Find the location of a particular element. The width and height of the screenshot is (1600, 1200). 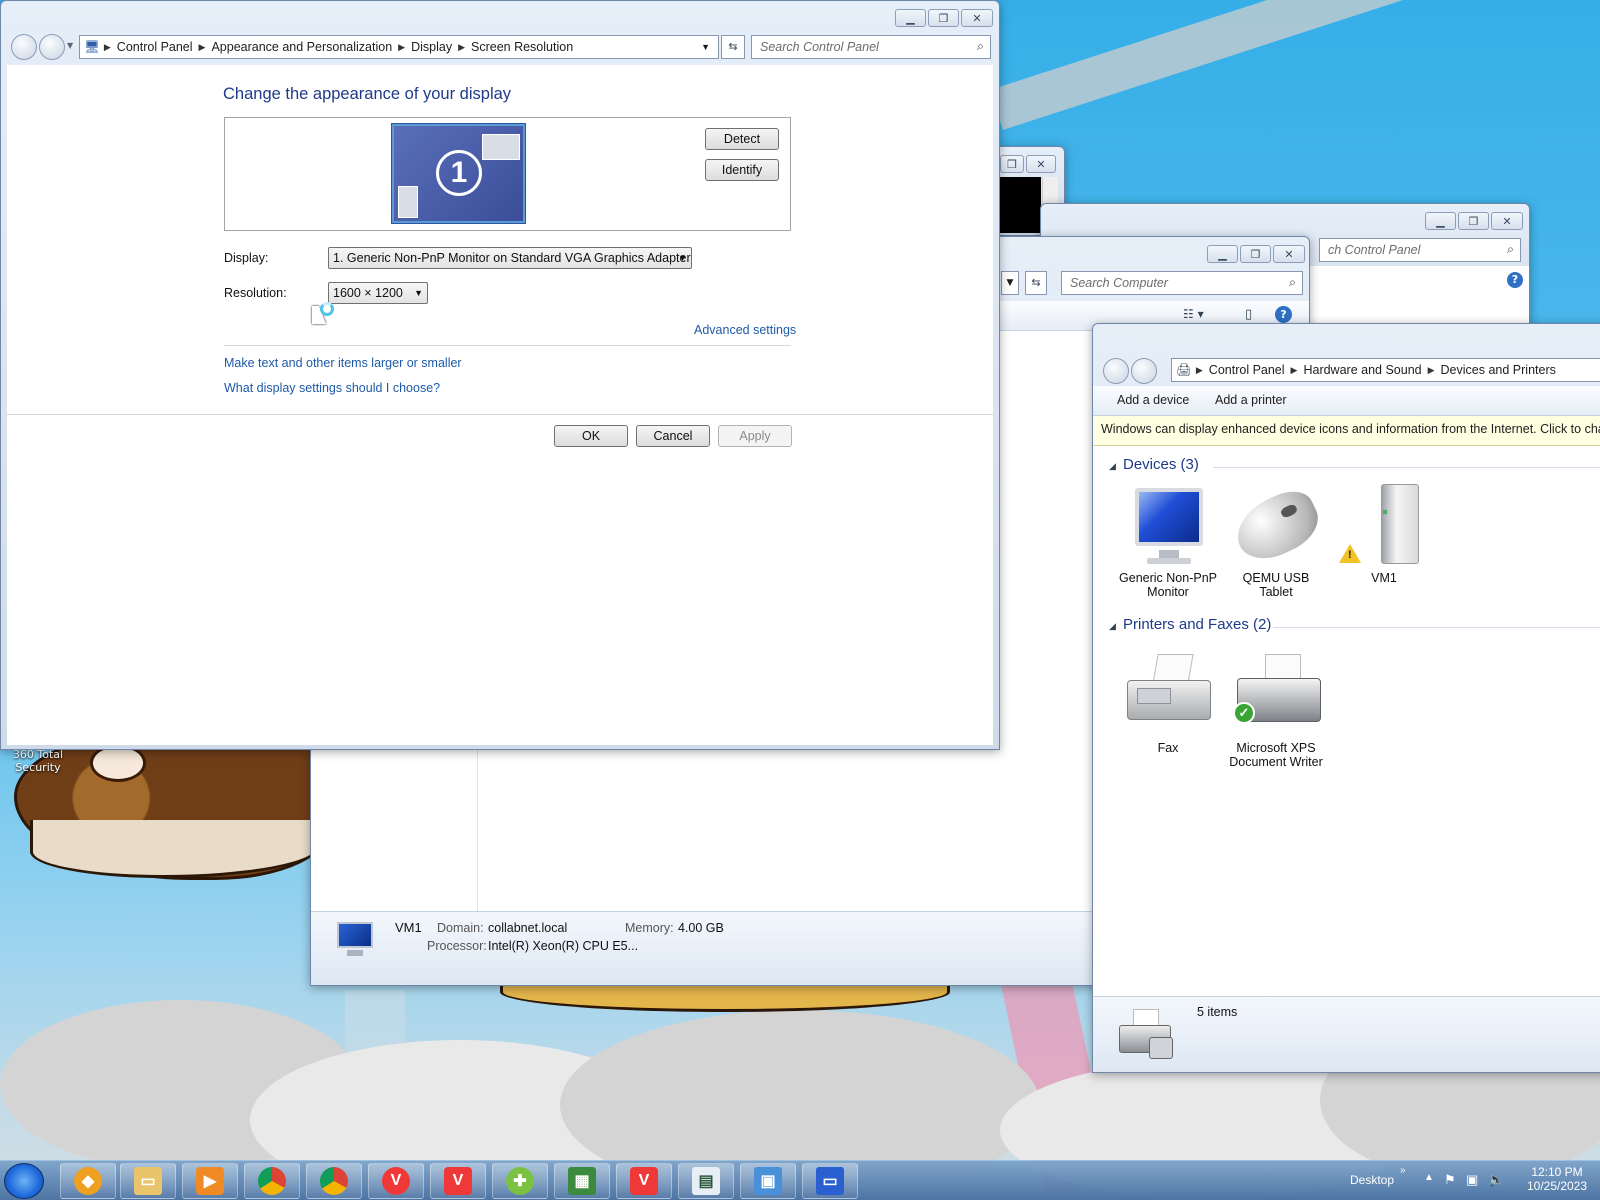

taskbar-app-security: ◆ is located at coordinates (88, 1181).